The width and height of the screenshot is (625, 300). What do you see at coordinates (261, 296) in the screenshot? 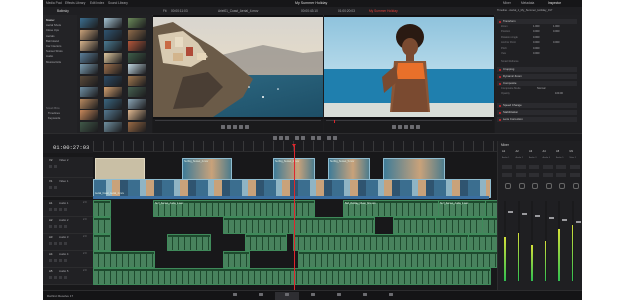
I see `page-button-cut: Cut` at bounding box center [261, 296].